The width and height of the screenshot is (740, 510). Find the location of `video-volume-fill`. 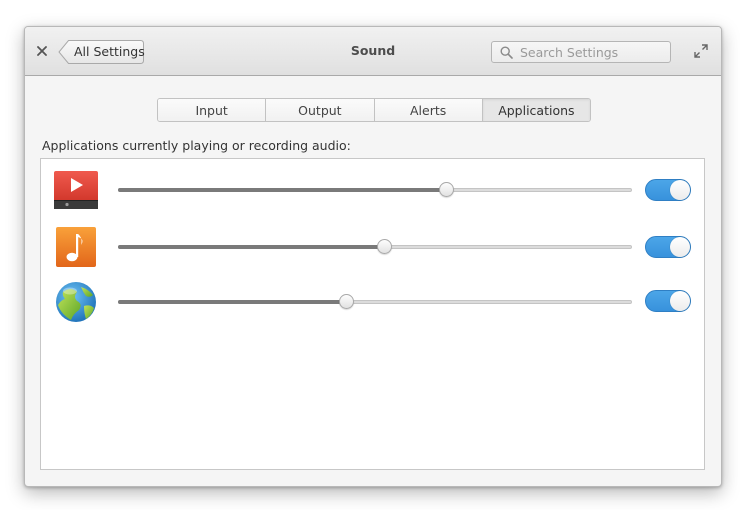

video-volume-fill is located at coordinates (282, 190).